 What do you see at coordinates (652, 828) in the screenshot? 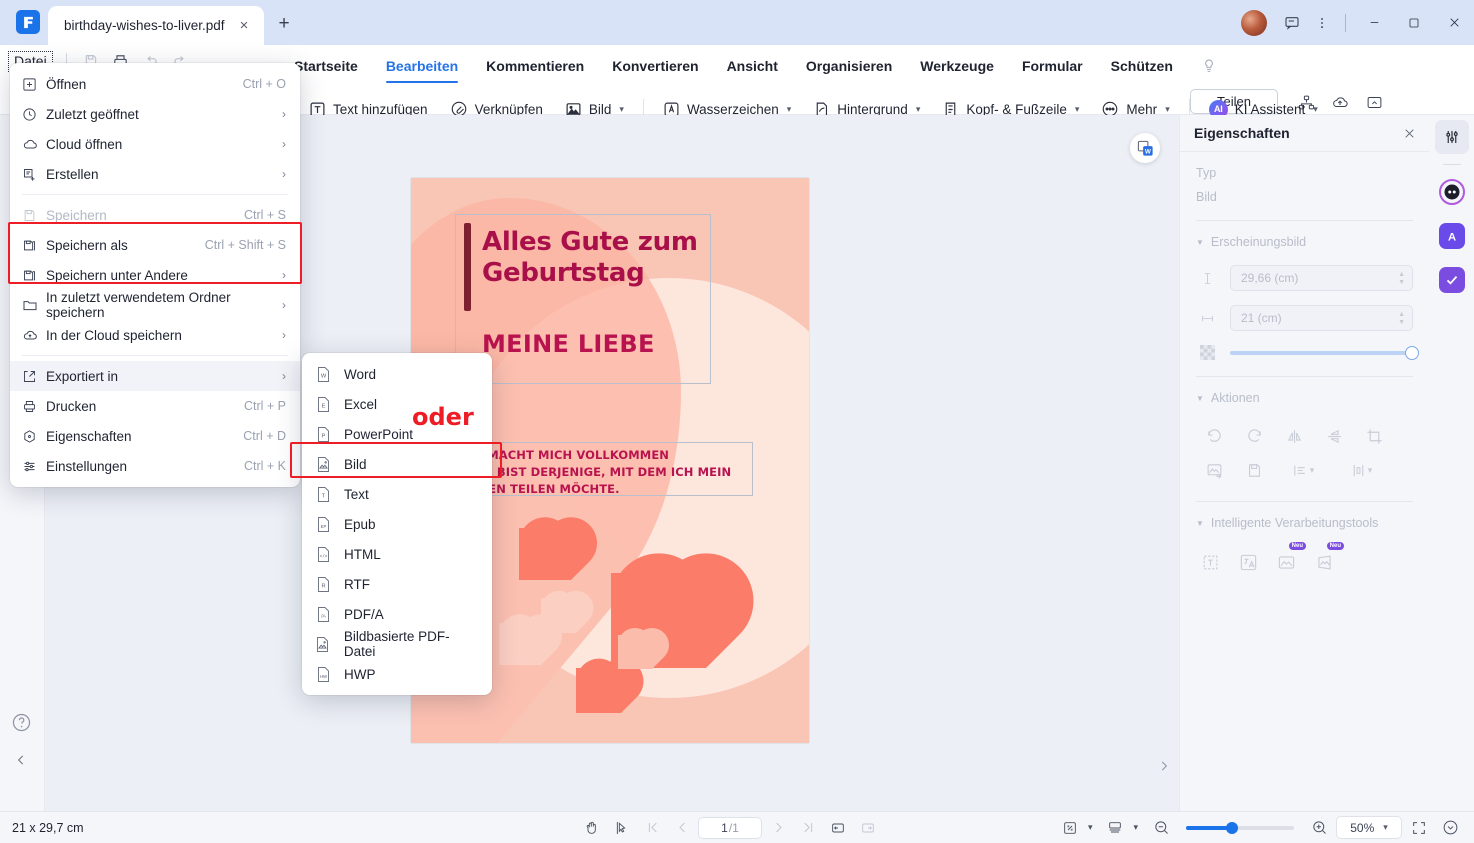
I see `first-page-icon` at bounding box center [652, 828].